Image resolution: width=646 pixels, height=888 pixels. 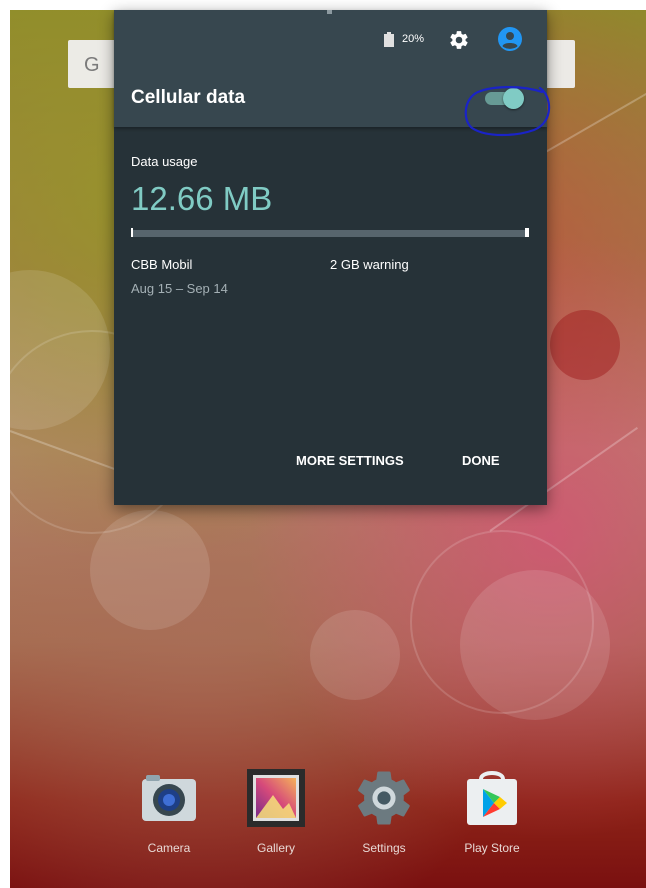 What do you see at coordinates (188, 97) in the screenshot?
I see `cellular-data-title: Cellular data` at bounding box center [188, 97].